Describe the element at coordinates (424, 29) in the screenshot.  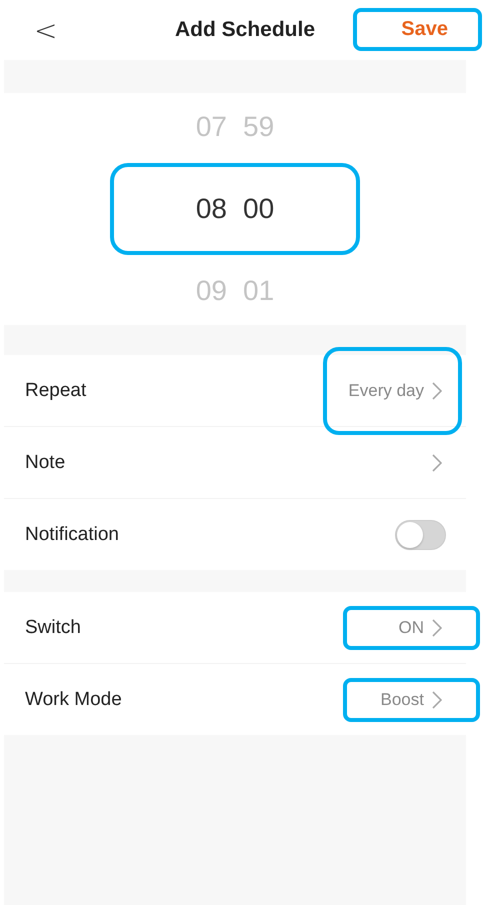
I see `save-button: Save` at that location.